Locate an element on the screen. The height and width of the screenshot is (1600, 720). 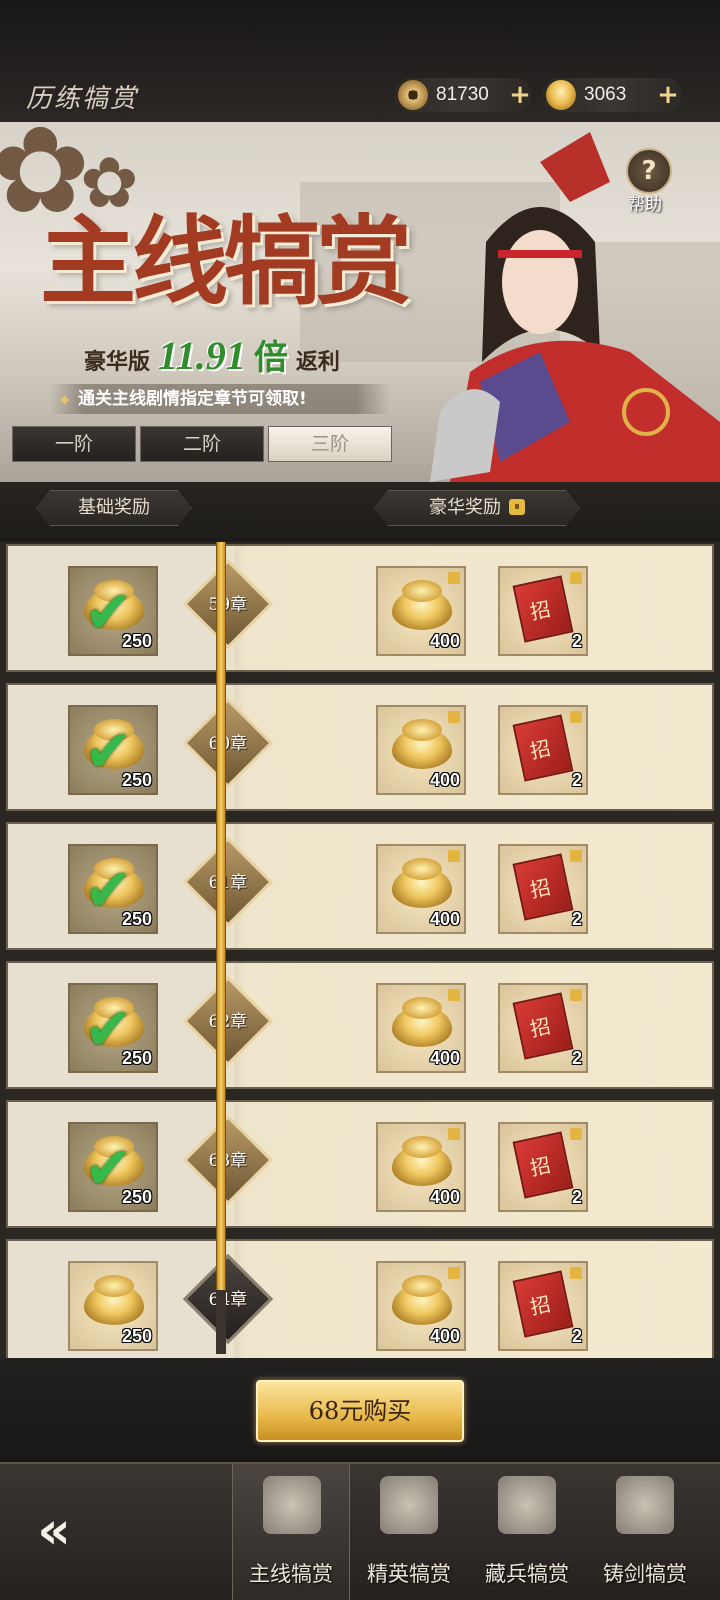
tab-armory-reward: 藏兵犒赏 is located at coordinates (527, 1532).